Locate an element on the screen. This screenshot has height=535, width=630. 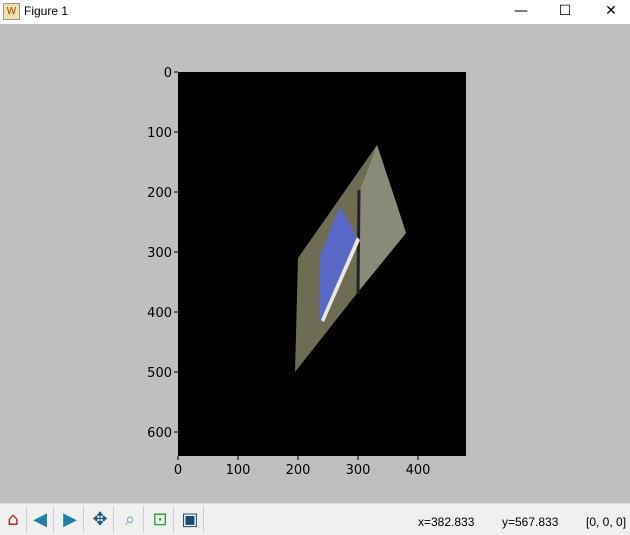
pixel-value: [0, 0, 0] is located at coordinates (606, 522).